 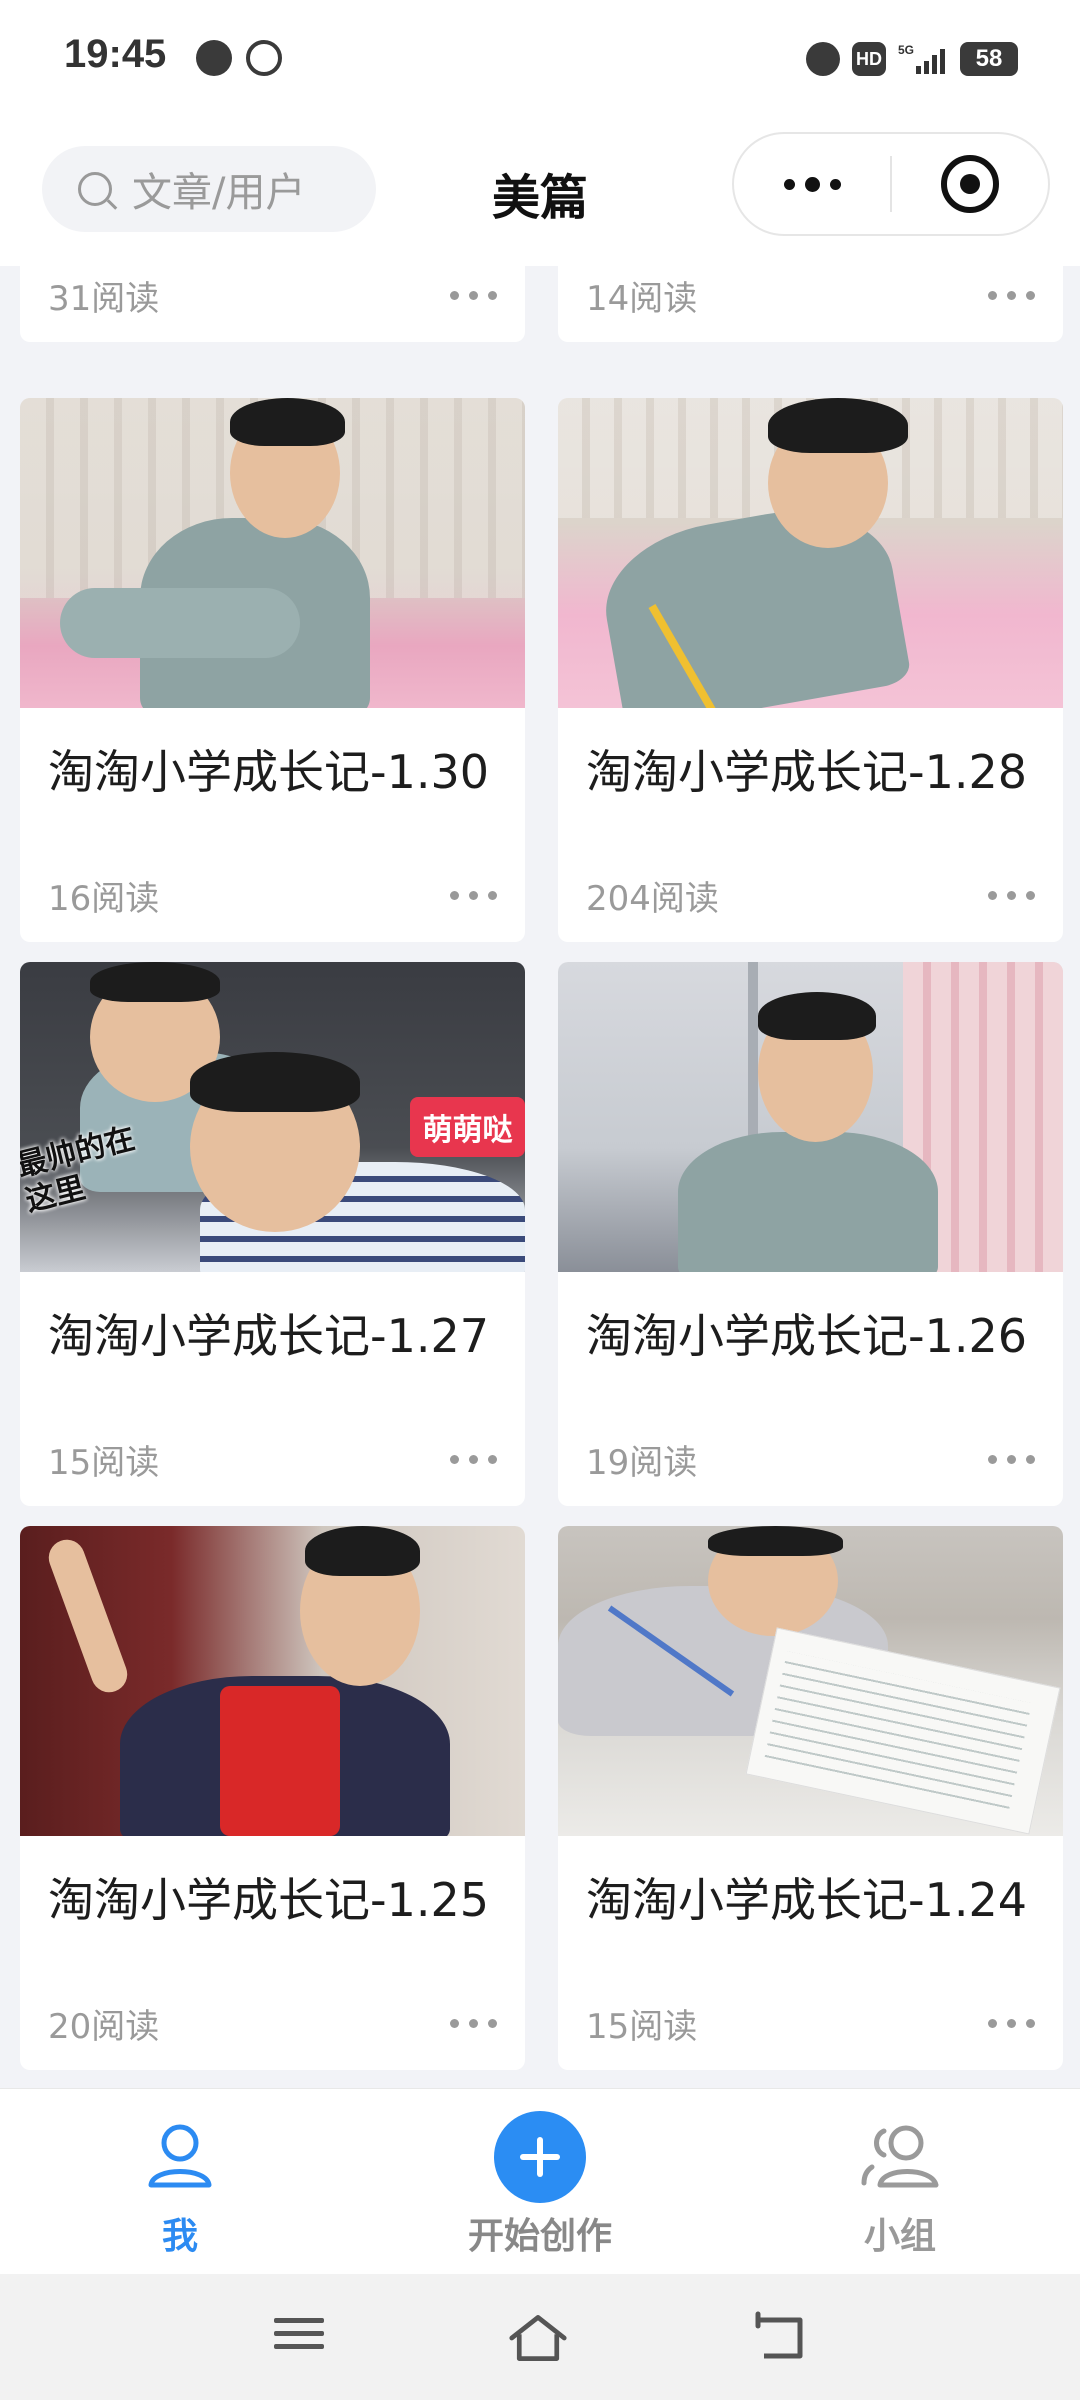 I want to click on article-card: 淘淘小学成长记-1.25 20阅读, so click(x=272, y=1798).